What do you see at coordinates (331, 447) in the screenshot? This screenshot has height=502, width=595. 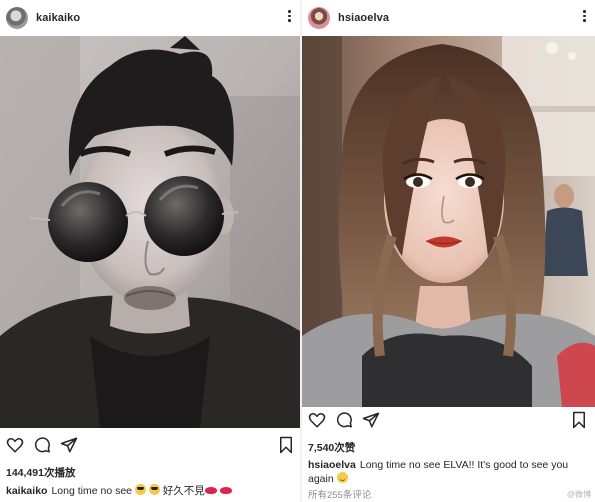 I see `like-count: 7,540次赞` at bounding box center [331, 447].